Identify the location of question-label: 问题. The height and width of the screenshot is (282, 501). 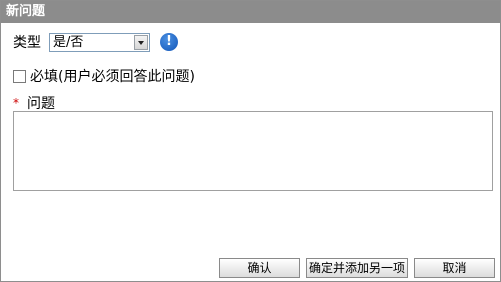
(41, 104).